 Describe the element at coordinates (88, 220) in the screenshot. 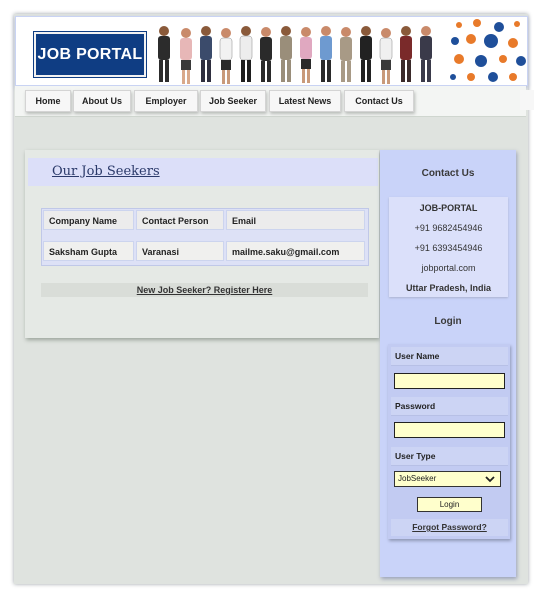

I see `table-header-company: Company Name` at that location.